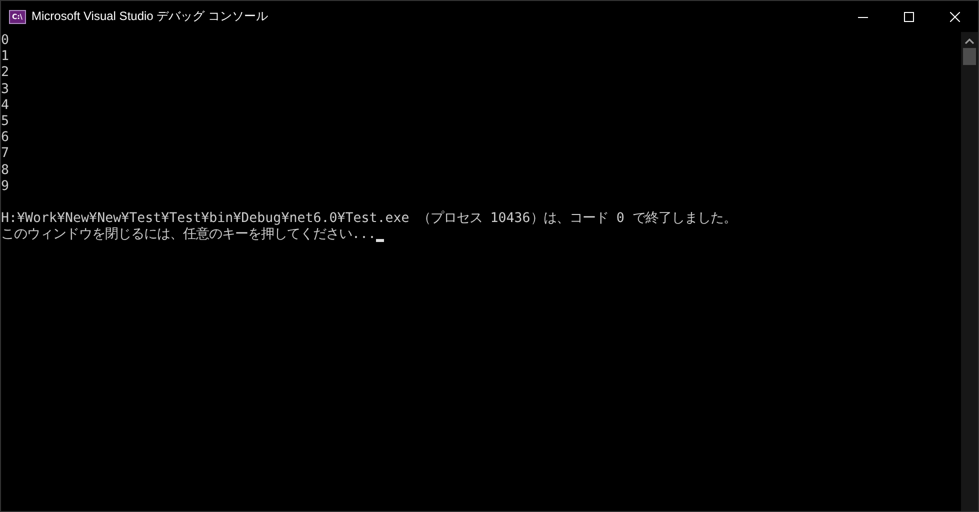 The image size is (979, 512). Describe the element at coordinates (380, 240) in the screenshot. I see `text-cursor` at that location.